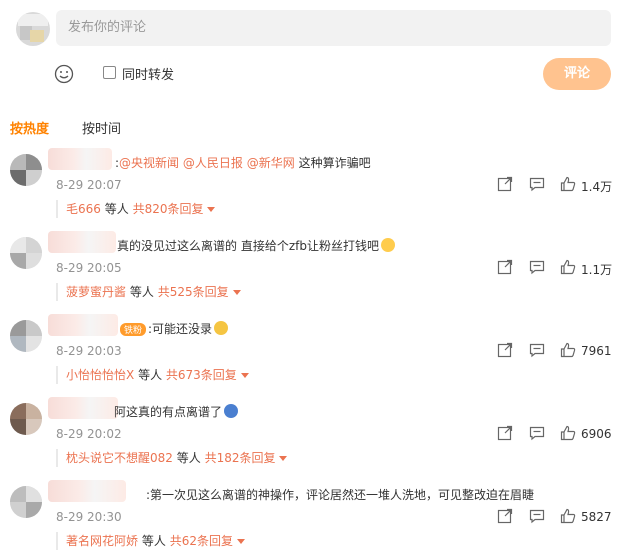  I want to click on reply-summary: 枕头说它不想醒082 等人 共182条回复, so click(172, 458).